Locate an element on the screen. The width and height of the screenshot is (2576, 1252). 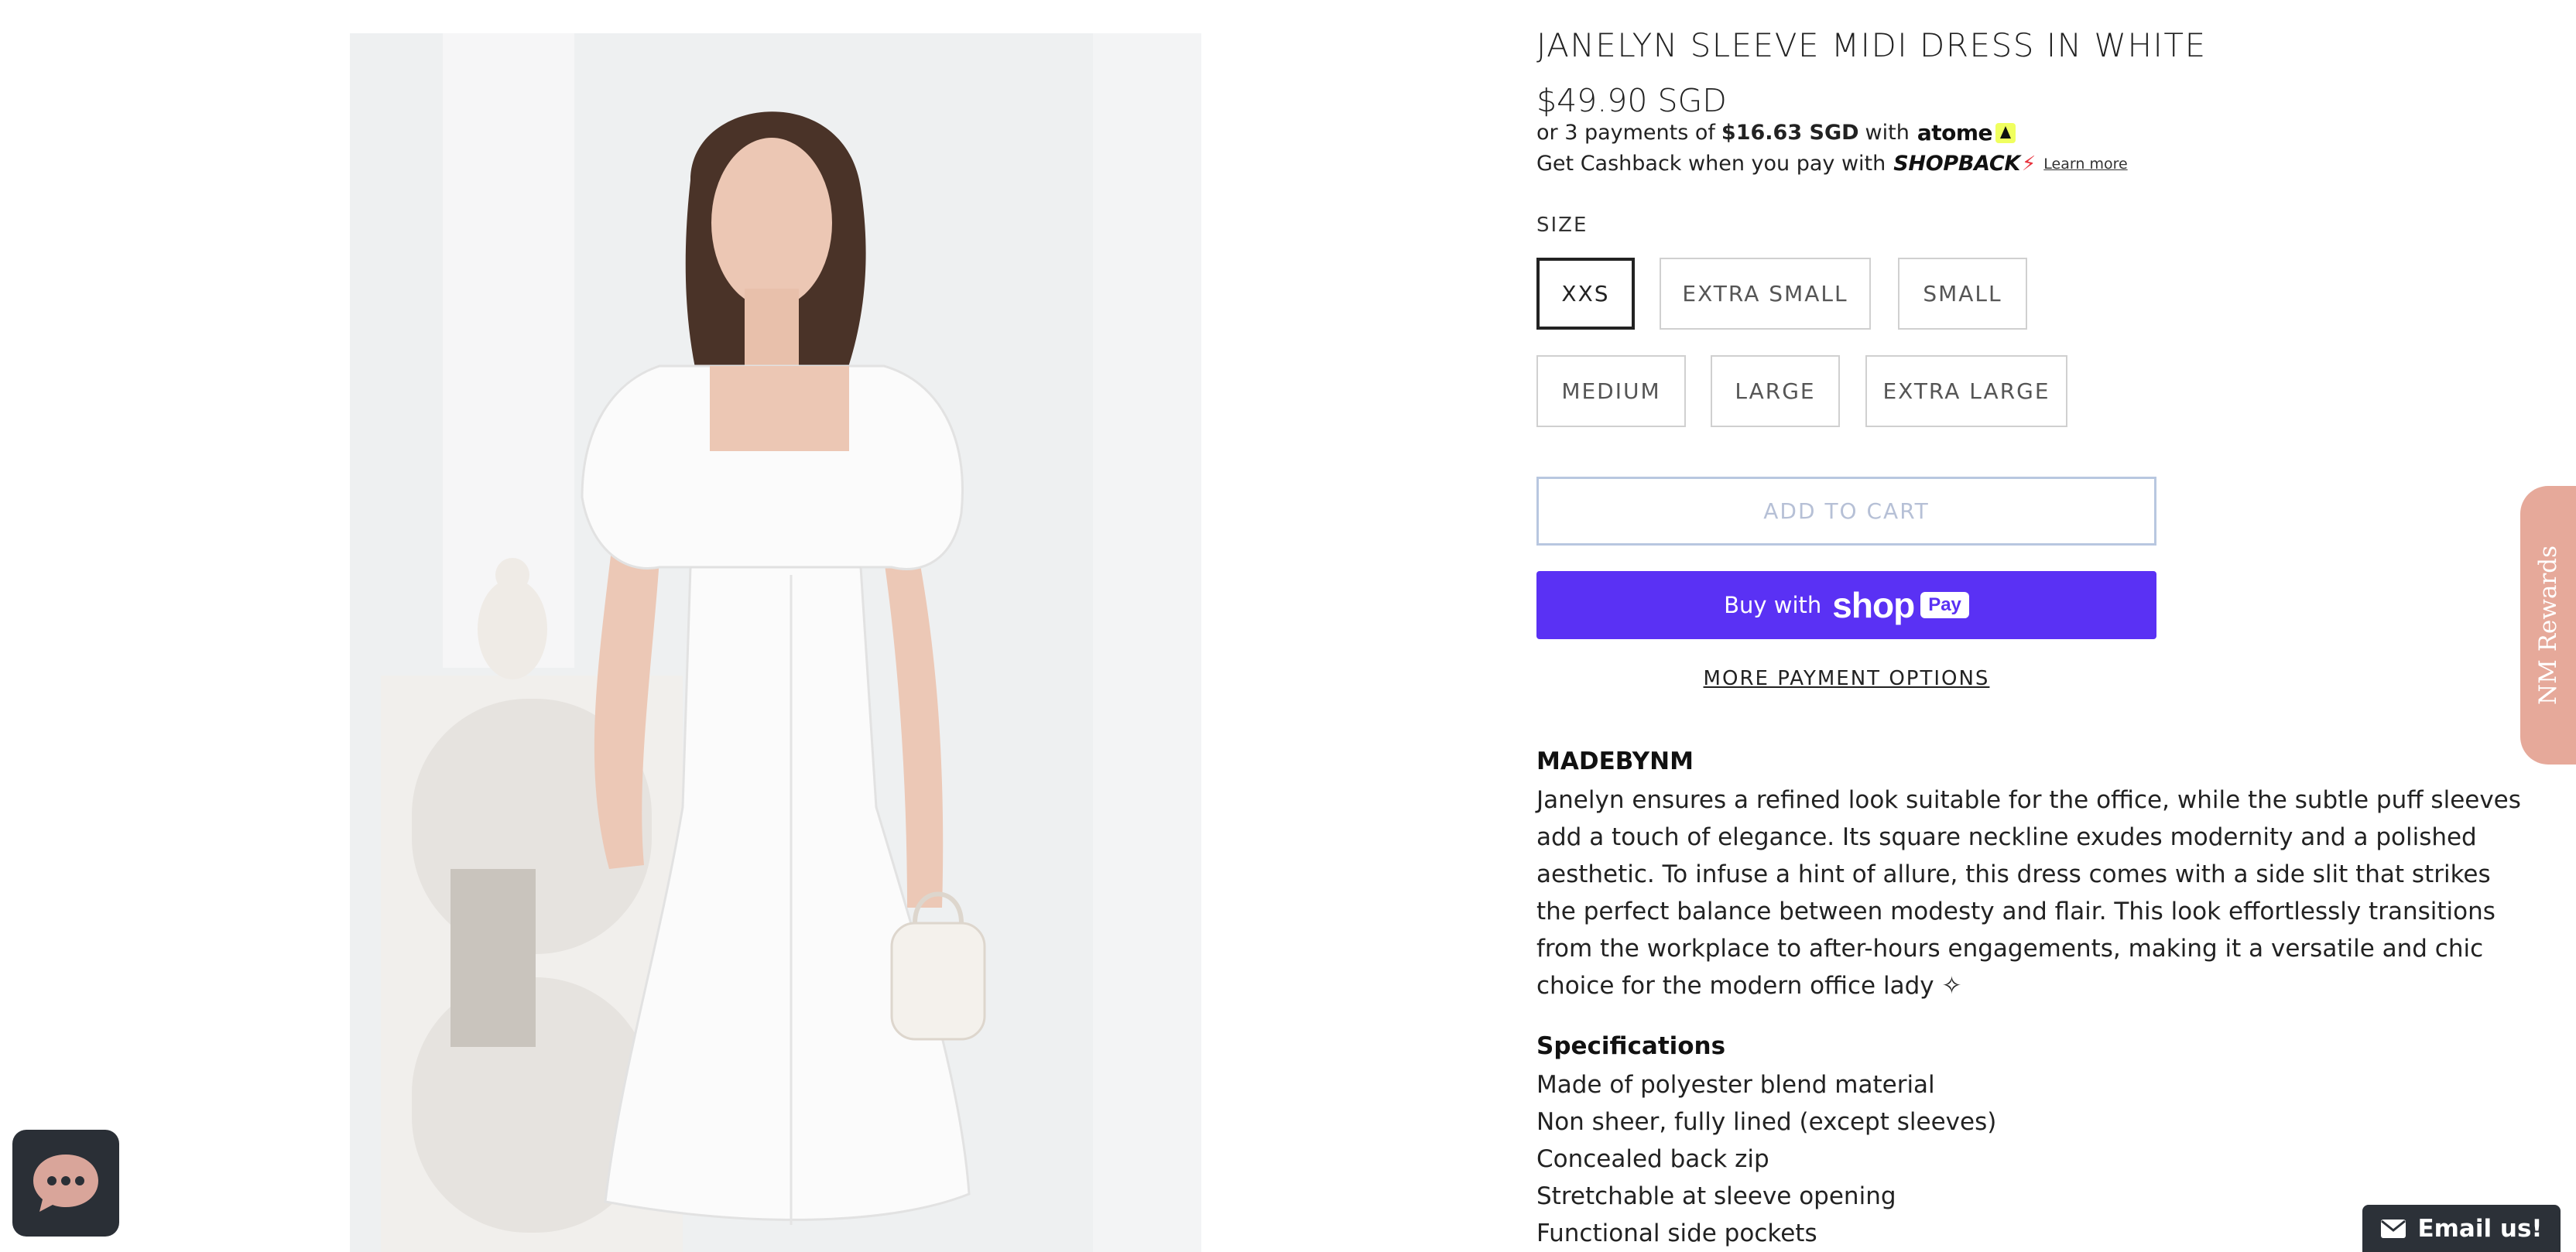
shop-pay-button: Buy with shop Pay is located at coordinates (1846, 605).